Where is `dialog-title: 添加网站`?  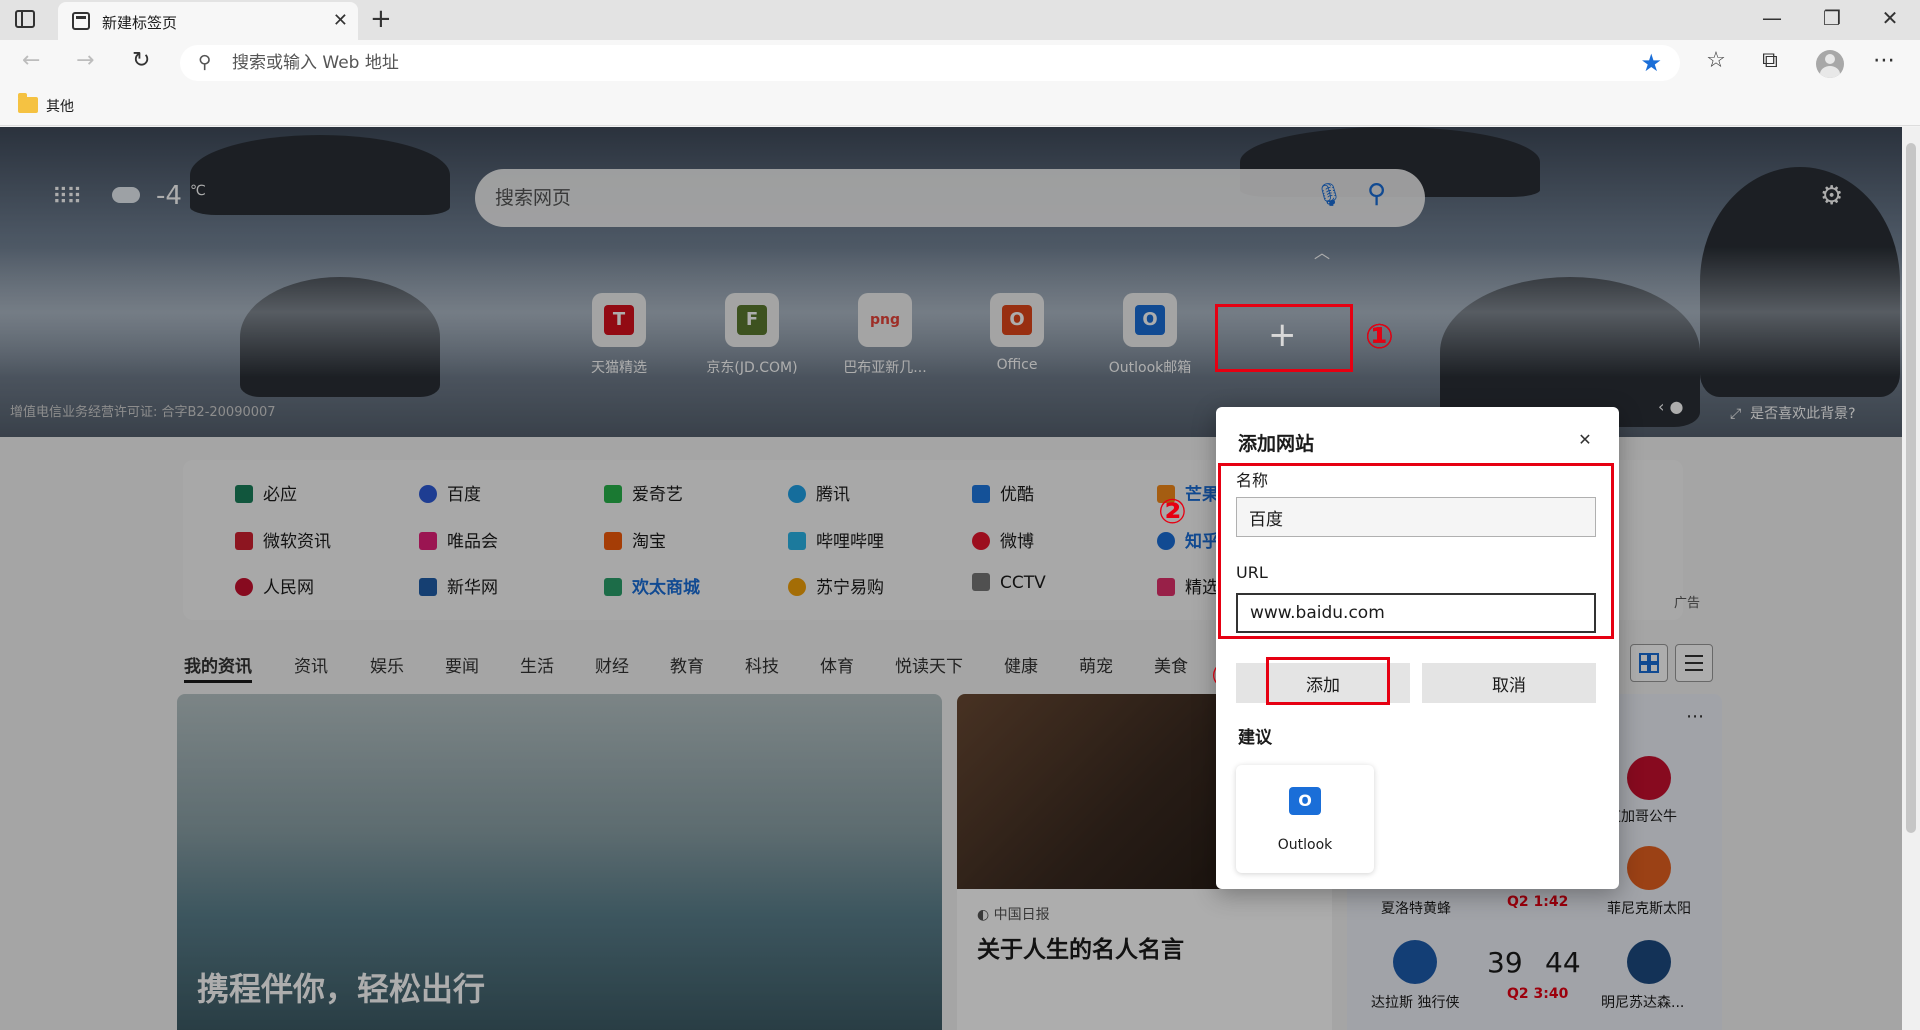
dialog-title: 添加网站 is located at coordinates (1276, 444).